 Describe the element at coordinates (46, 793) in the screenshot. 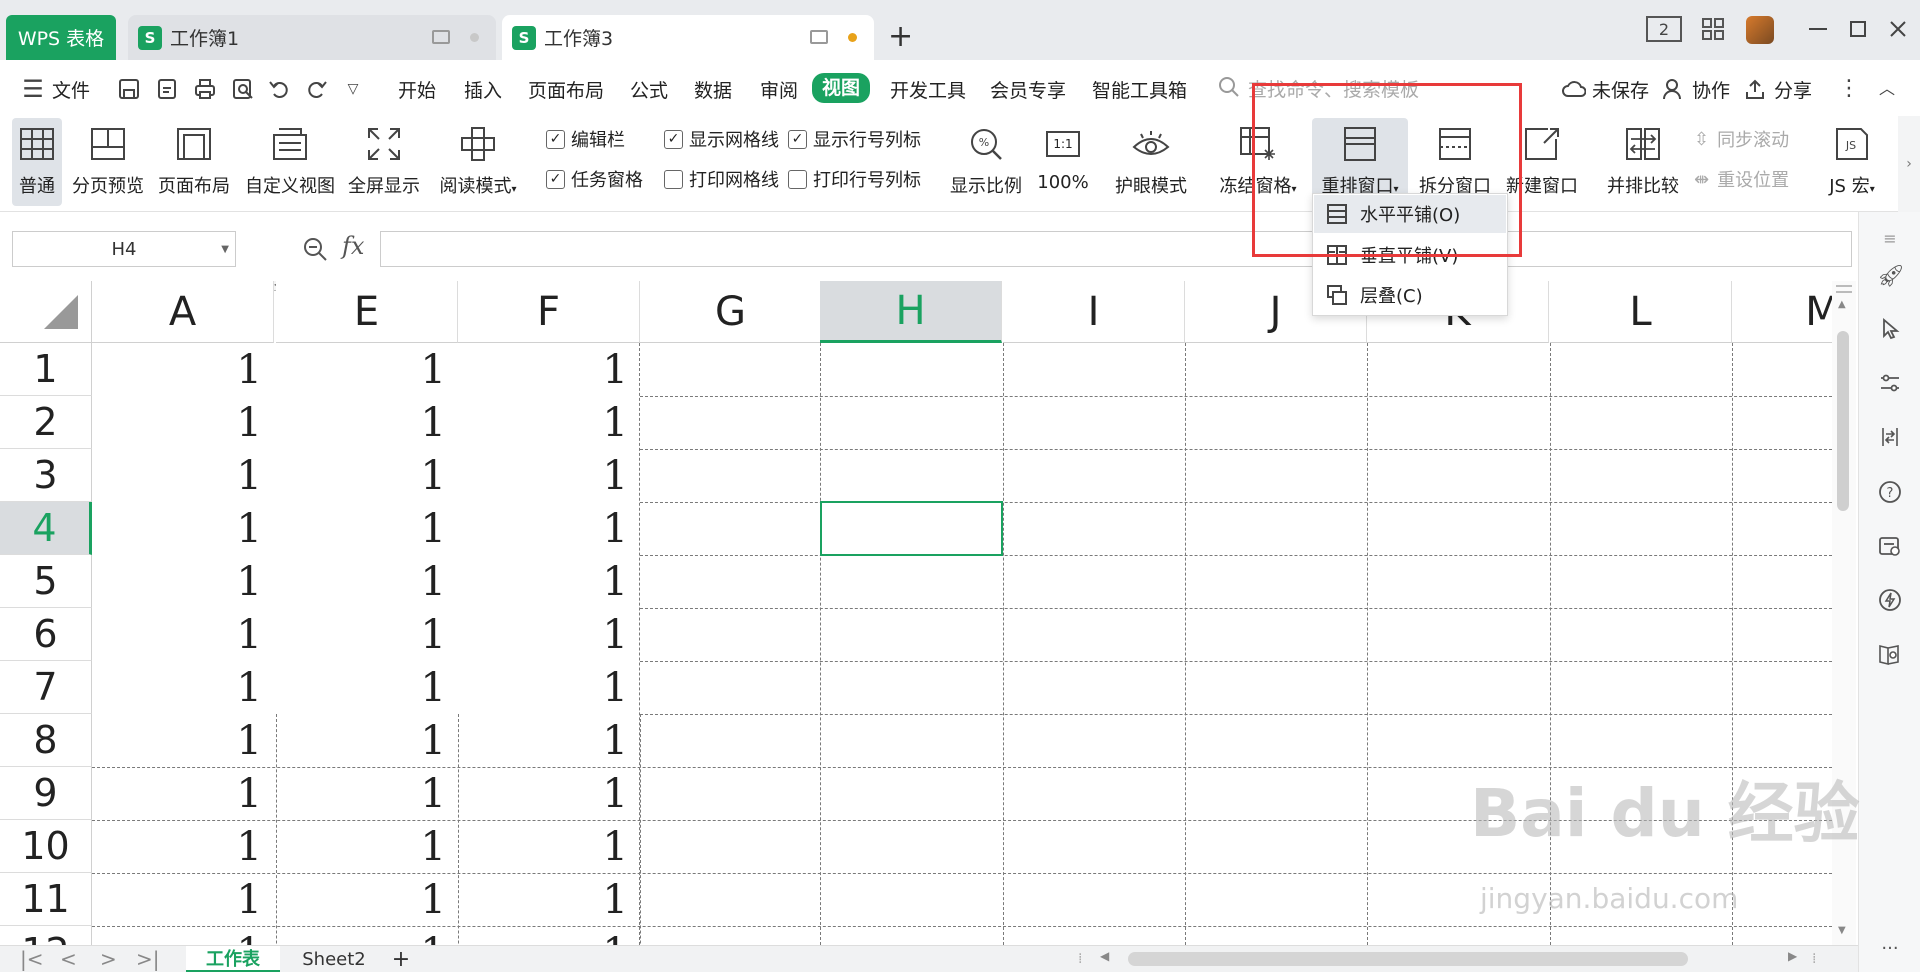

I see `row-header-9: 9` at that location.